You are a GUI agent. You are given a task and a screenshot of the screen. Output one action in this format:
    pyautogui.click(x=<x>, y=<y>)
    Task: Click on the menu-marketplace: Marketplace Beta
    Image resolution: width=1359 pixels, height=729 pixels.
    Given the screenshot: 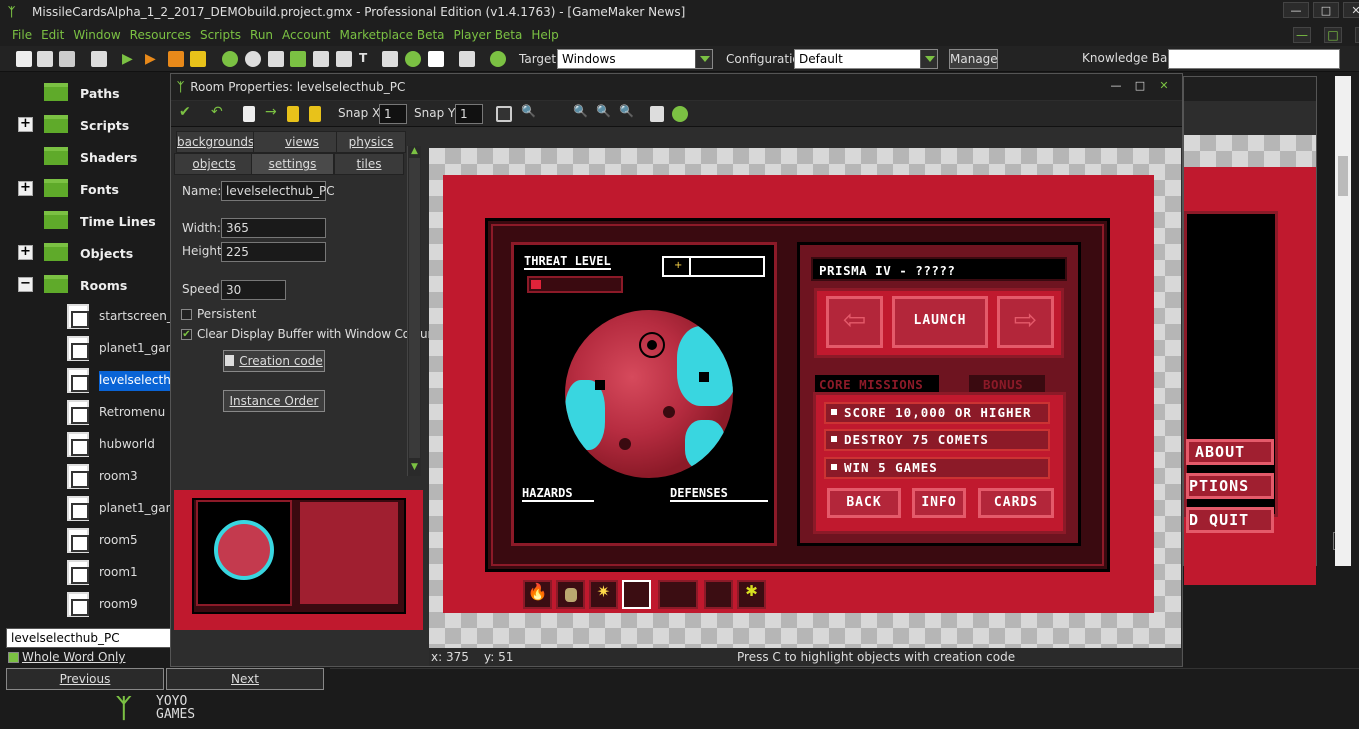 What is the action you would take?
    pyautogui.click(x=392, y=35)
    